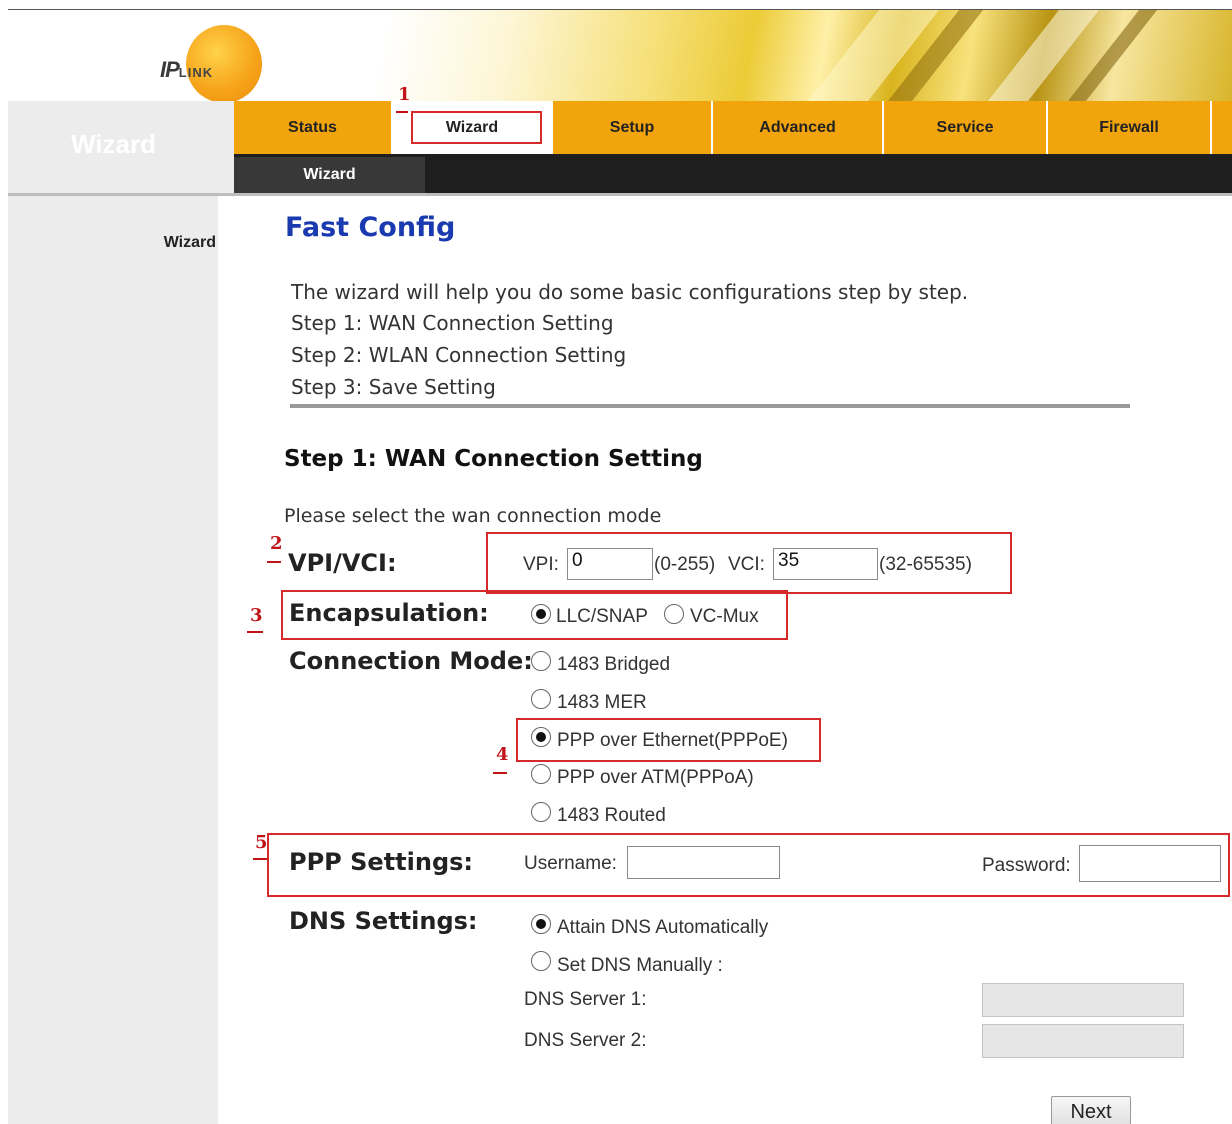  Describe the element at coordinates (1083, 1041) in the screenshot. I see `dns-server2-field` at that location.